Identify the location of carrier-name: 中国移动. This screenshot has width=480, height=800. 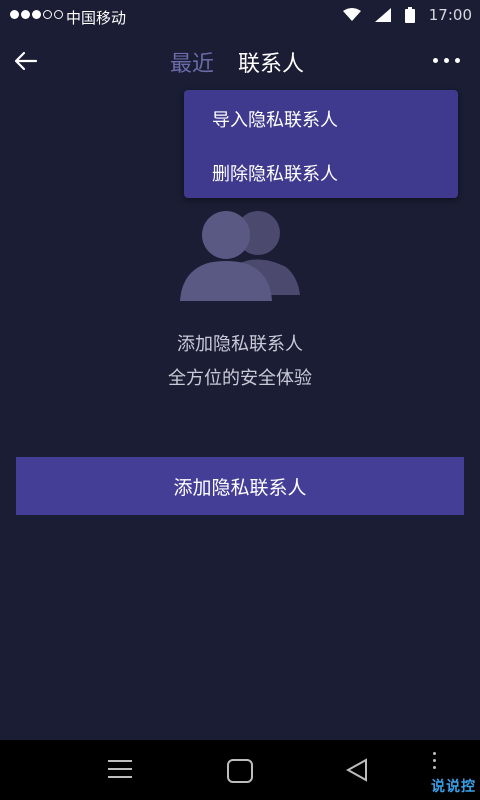
(96, 18).